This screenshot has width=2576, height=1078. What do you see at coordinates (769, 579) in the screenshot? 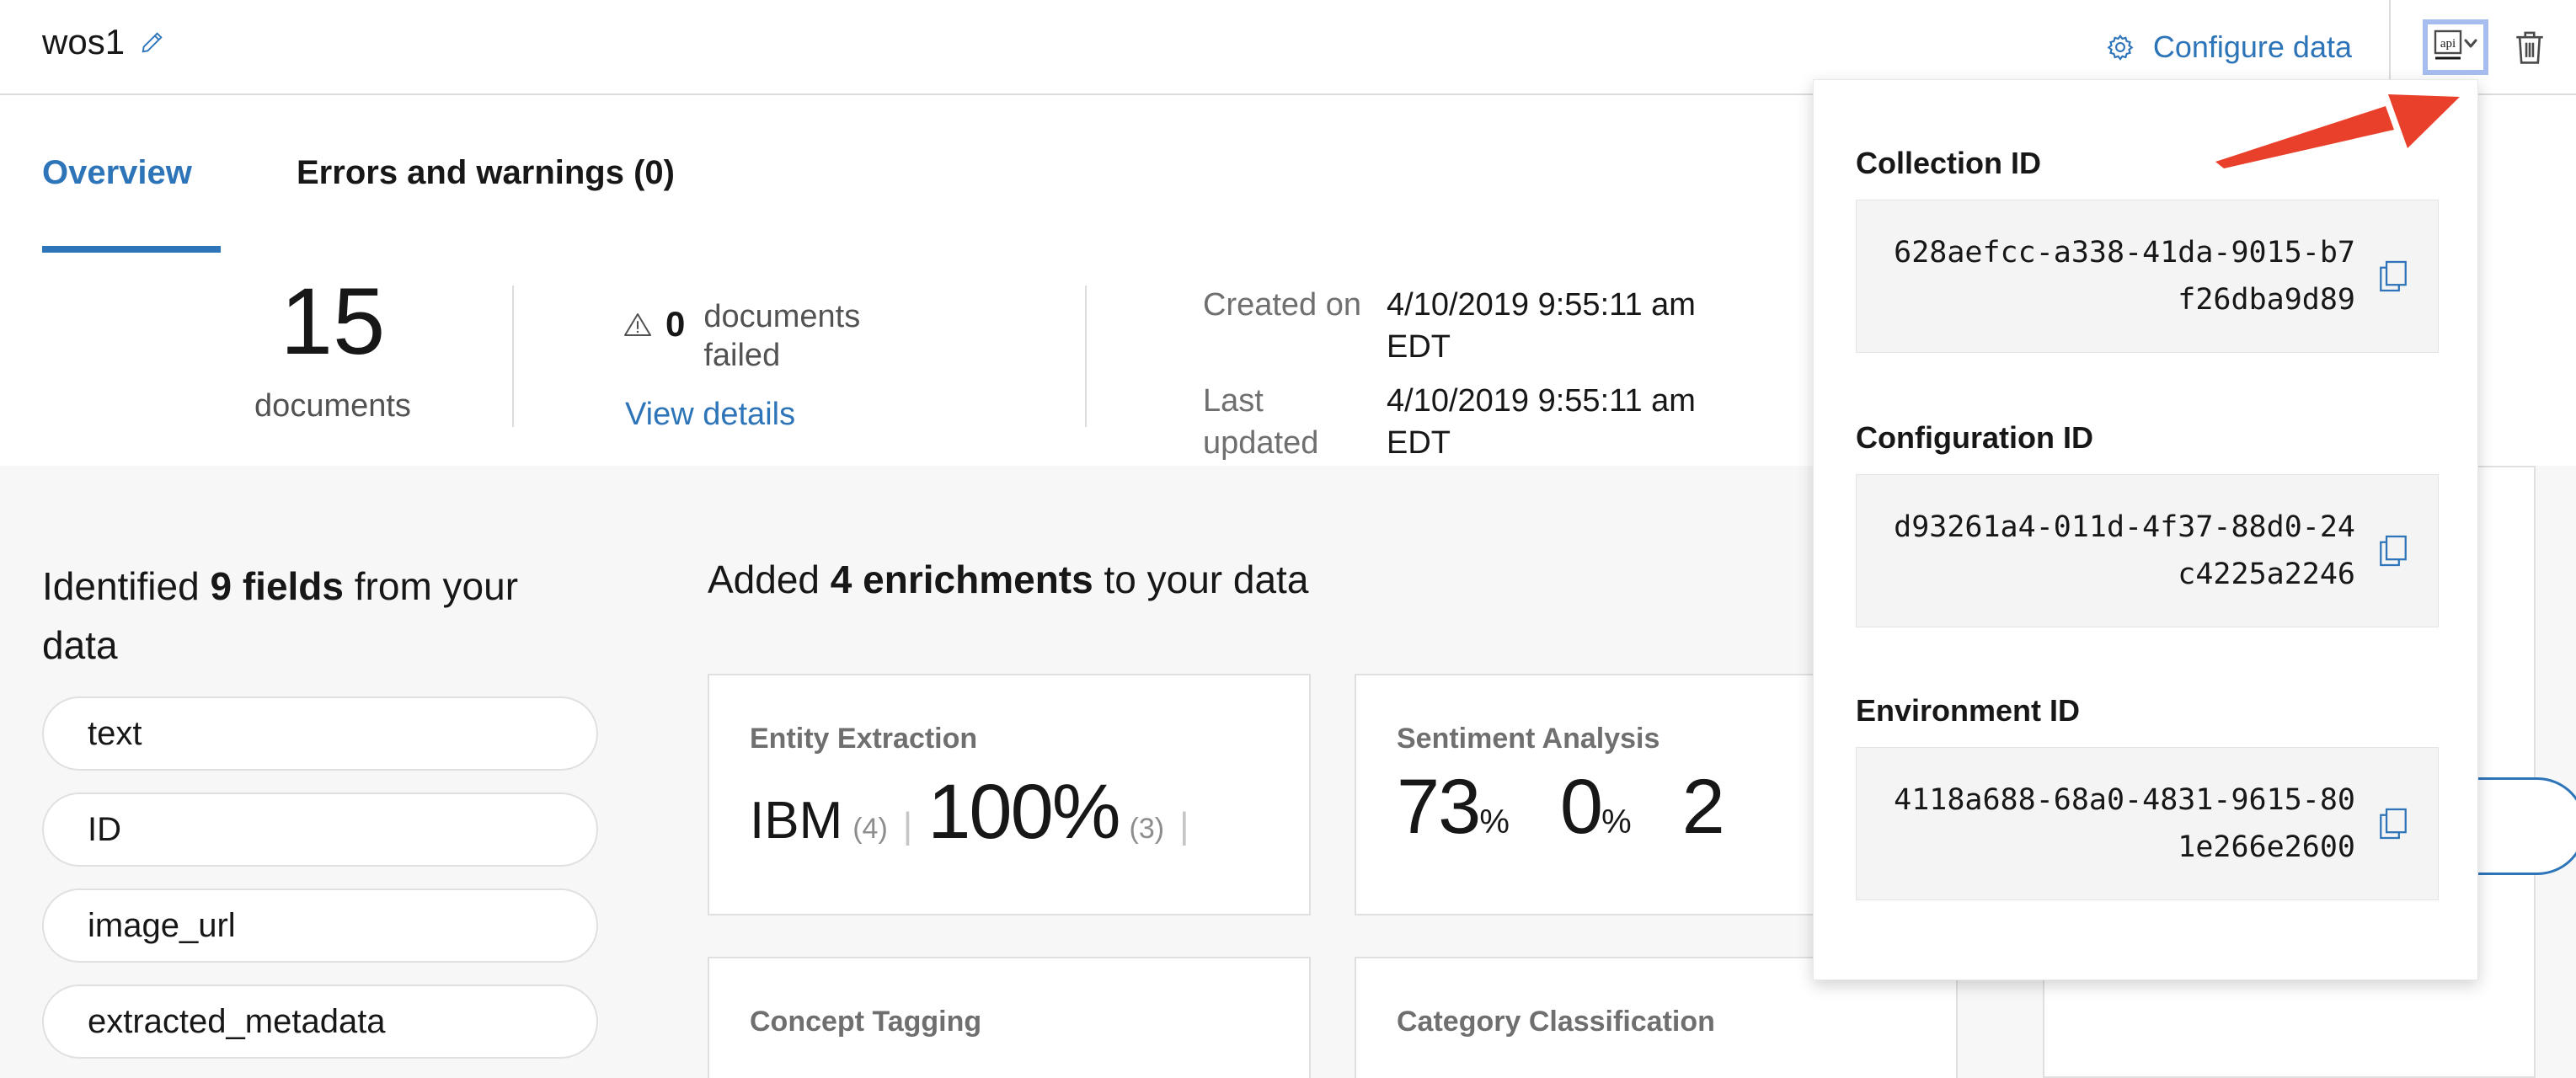
I see `enrichments-heading-prefix: Added` at bounding box center [769, 579].